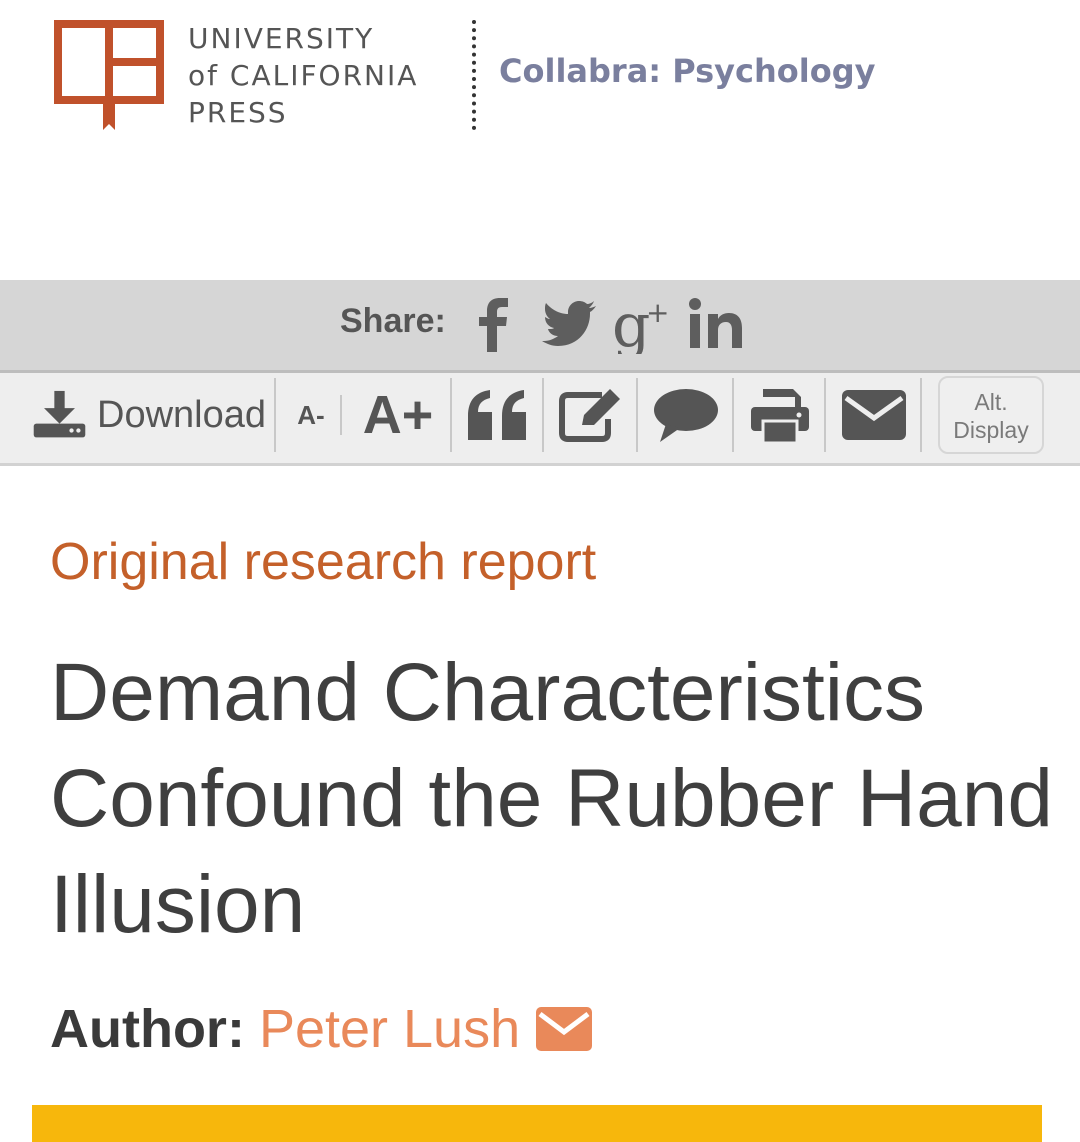 The height and width of the screenshot is (1142, 1080). I want to click on journal-title: Collabra: Psychology, so click(687, 71).